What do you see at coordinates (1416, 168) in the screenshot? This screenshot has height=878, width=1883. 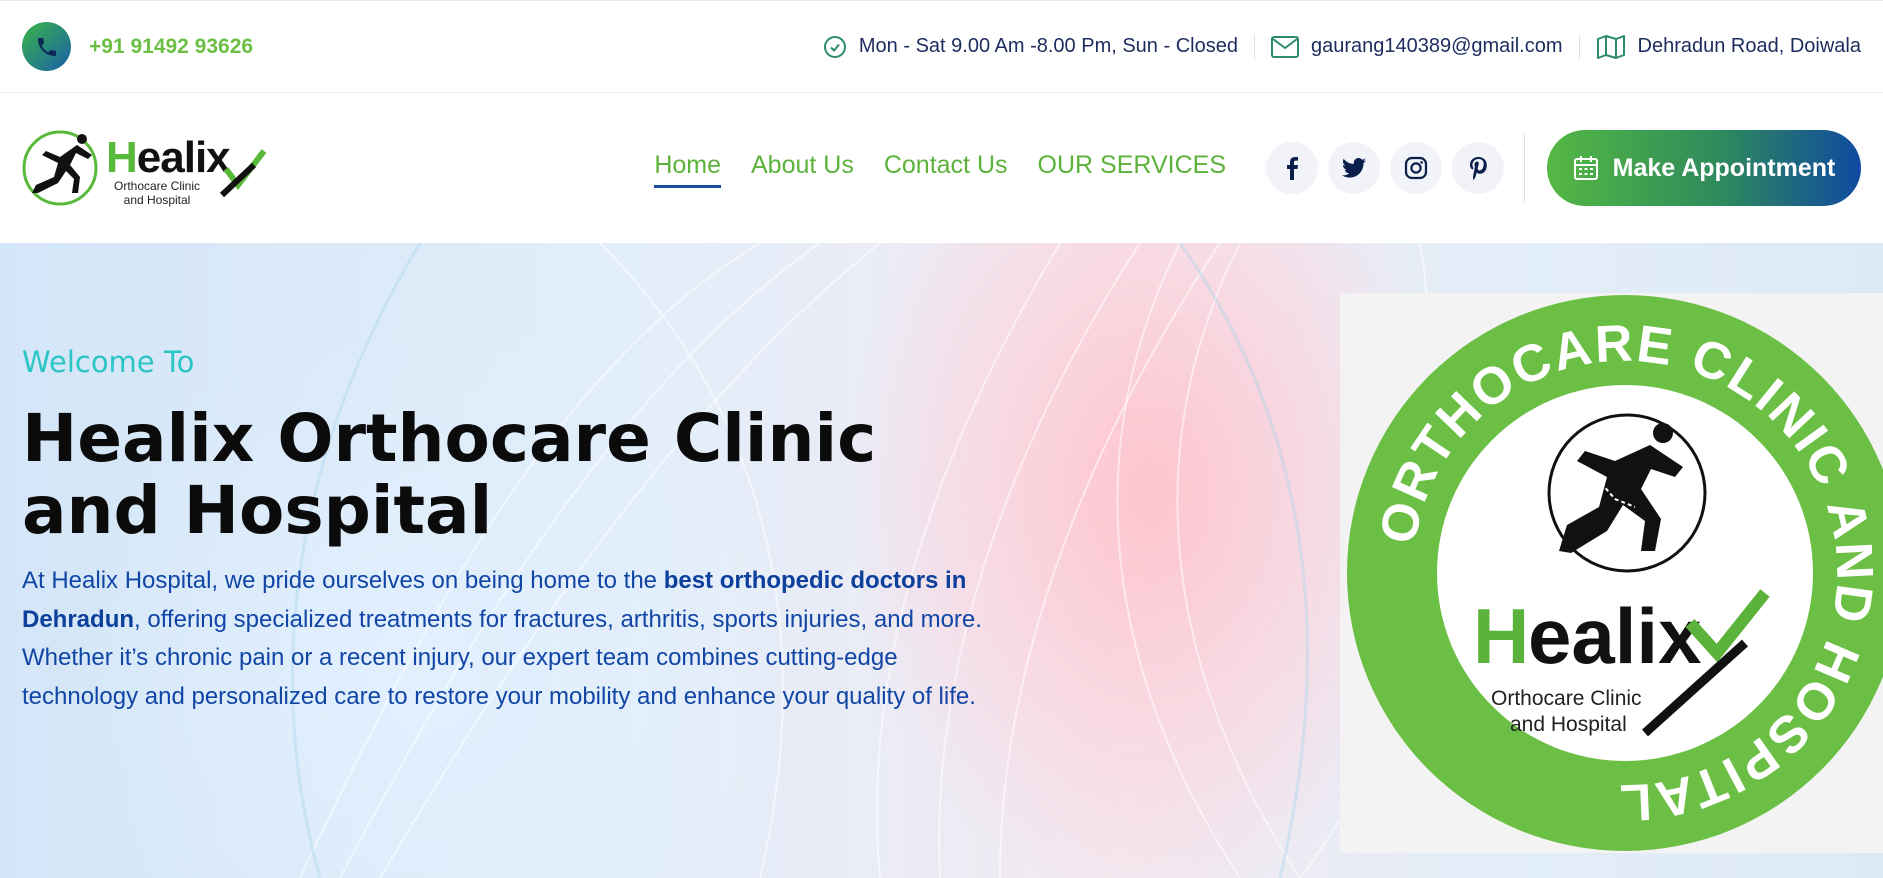 I see `instagram-icon` at bounding box center [1416, 168].